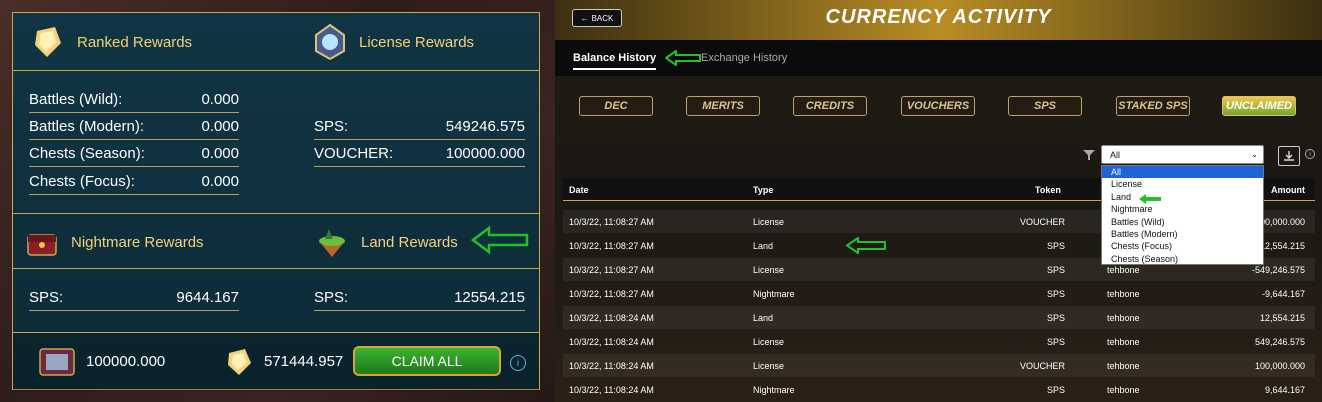 The width and height of the screenshot is (1322, 402). What do you see at coordinates (304, 361) in the screenshot?
I see `sps-total: 571444.957` at bounding box center [304, 361].